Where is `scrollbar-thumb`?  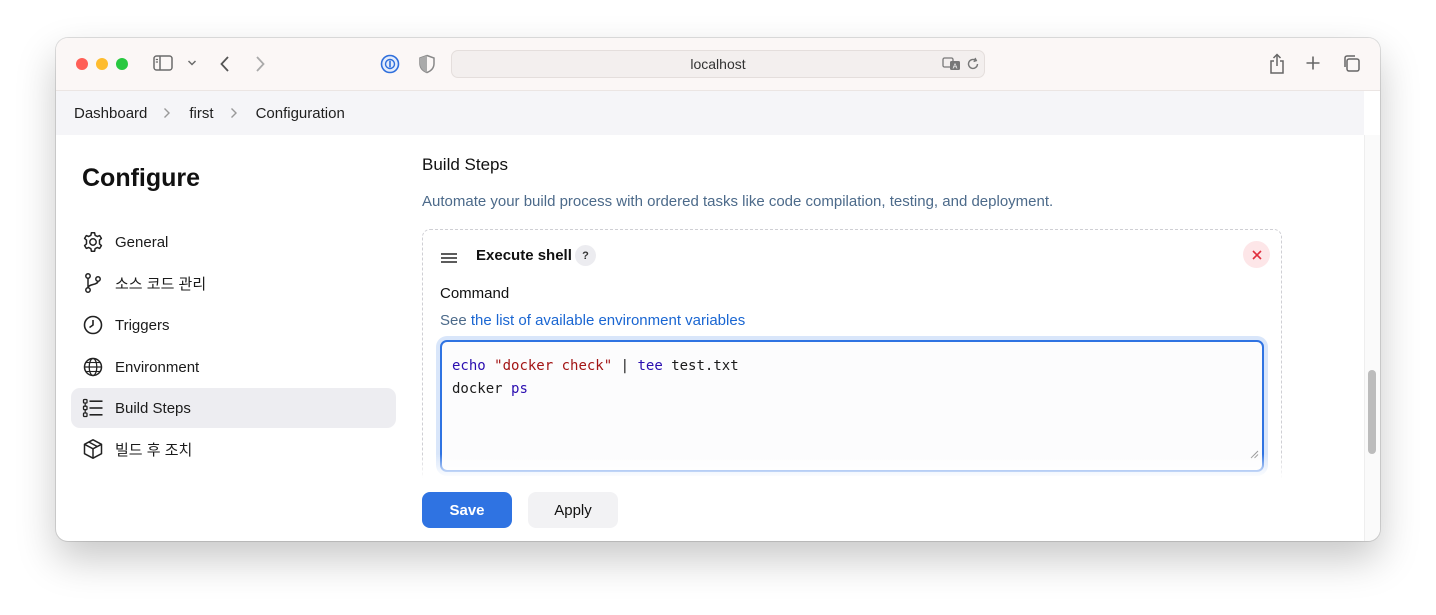 scrollbar-thumb is located at coordinates (1372, 412).